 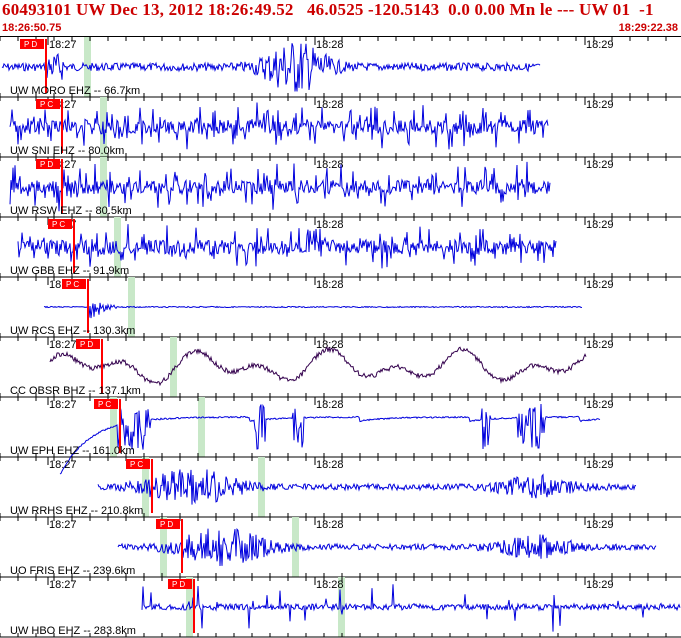 I want to click on pick-window-band, so click(x=201, y=427).